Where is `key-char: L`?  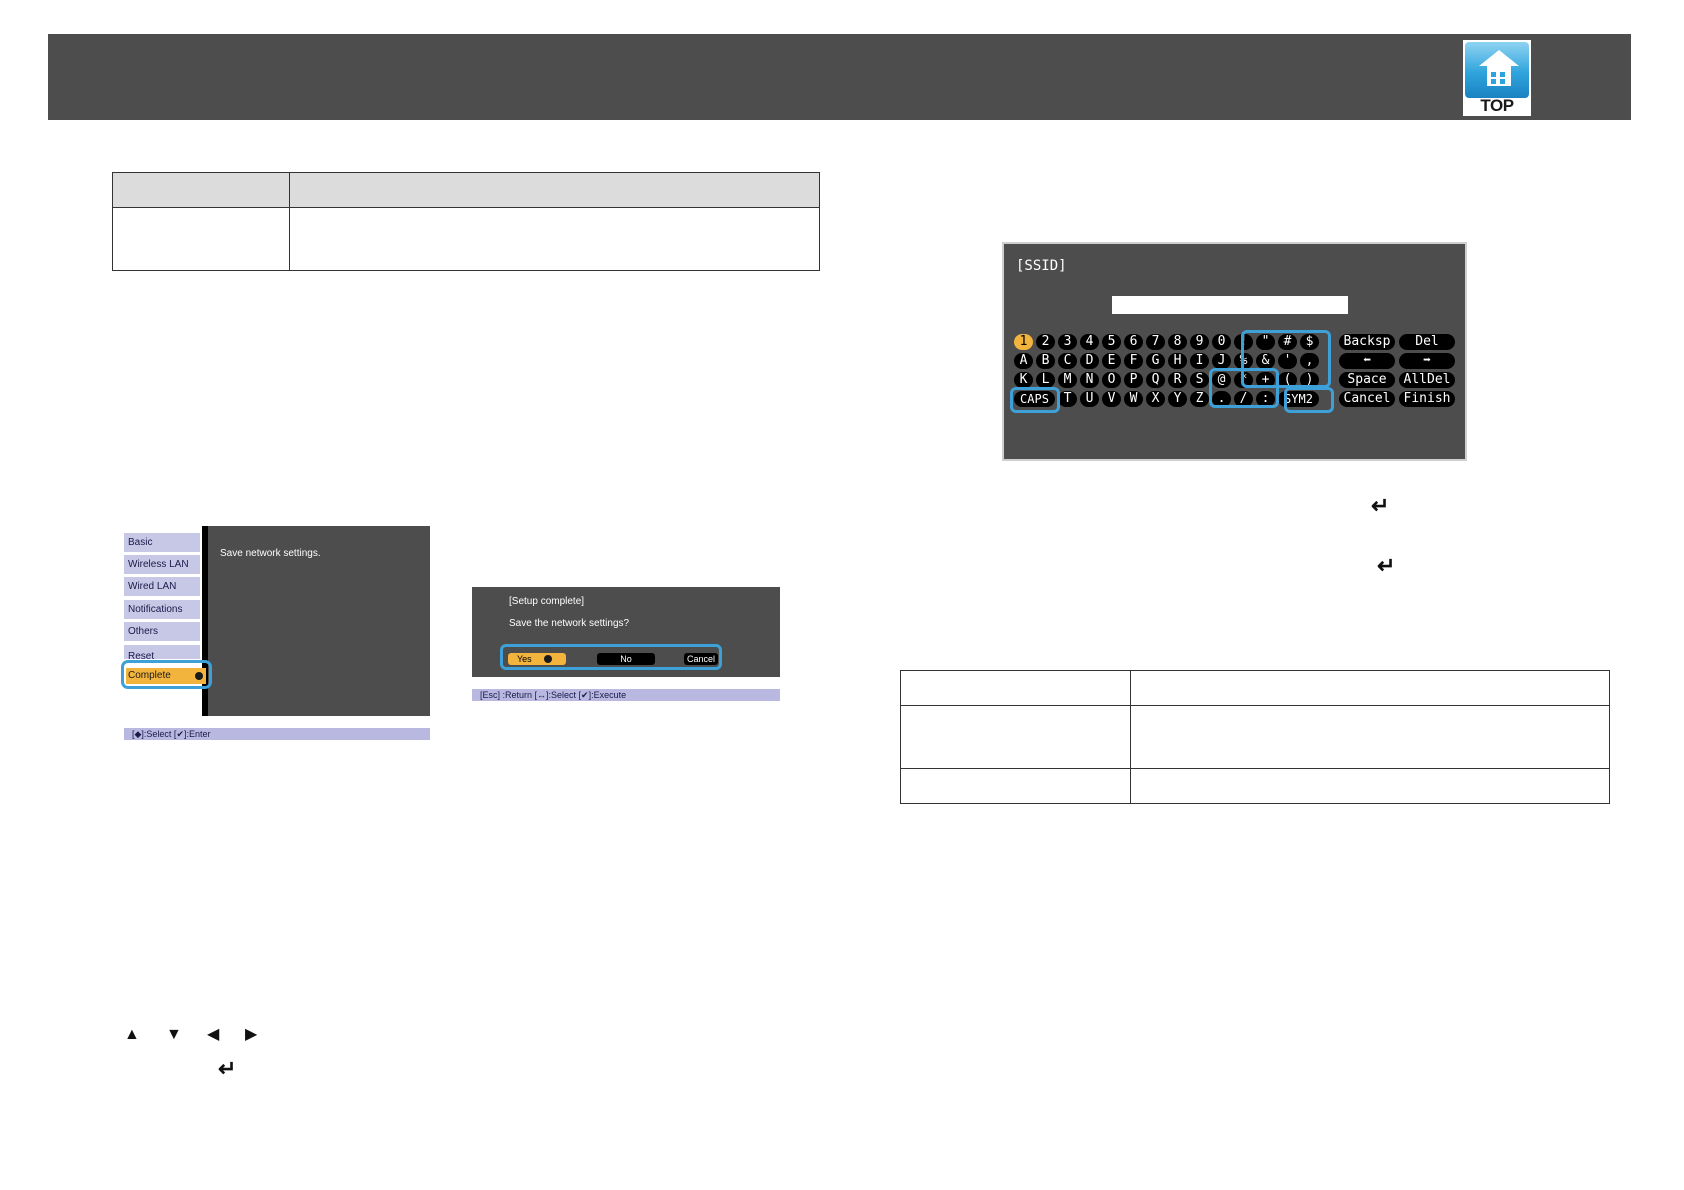 key-char: L is located at coordinates (1045, 380).